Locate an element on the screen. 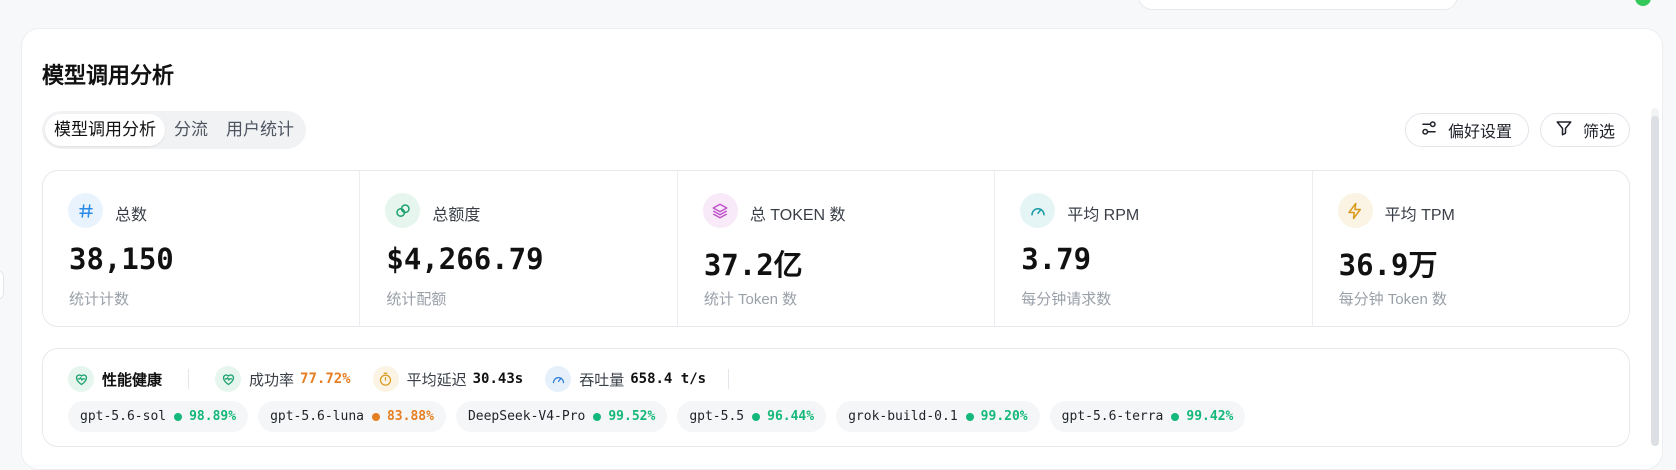 Image resolution: width=1676 pixels, height=470 pixels. stat-label: 总 TOKEN 数 is located at coordinates (797, 215).